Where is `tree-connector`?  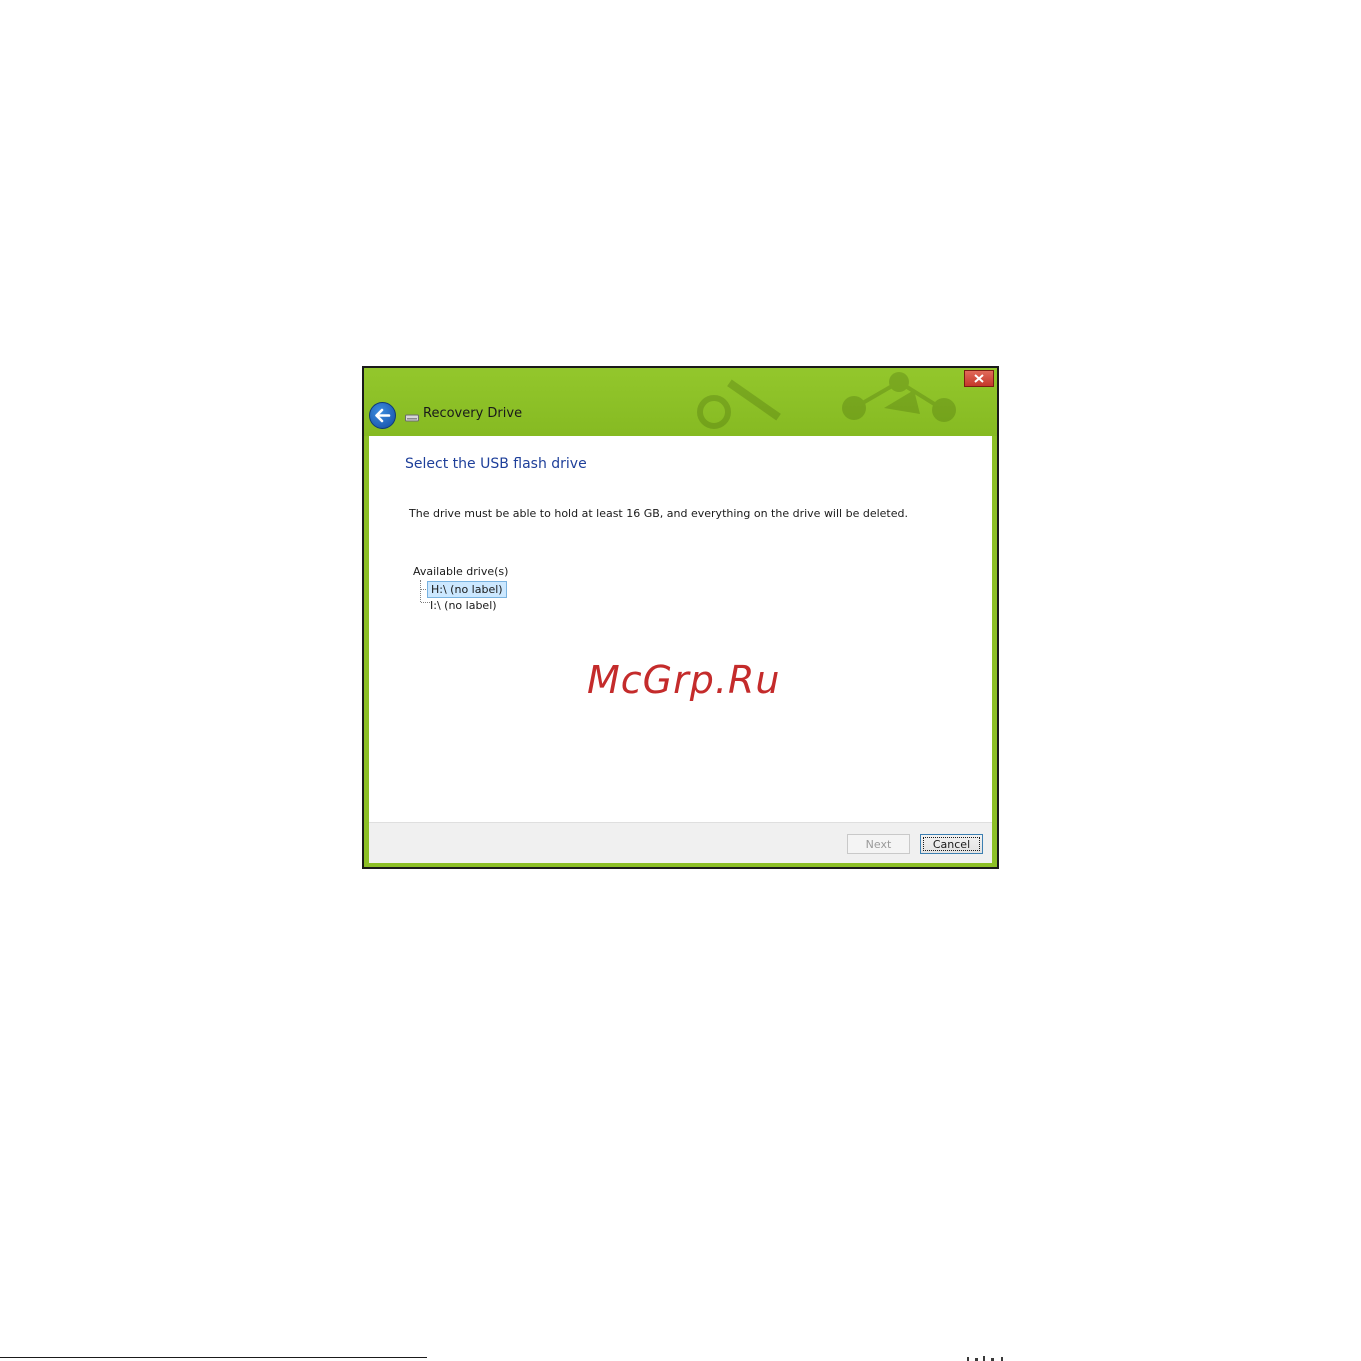
tree-connector is located at coordinates (420, 591).